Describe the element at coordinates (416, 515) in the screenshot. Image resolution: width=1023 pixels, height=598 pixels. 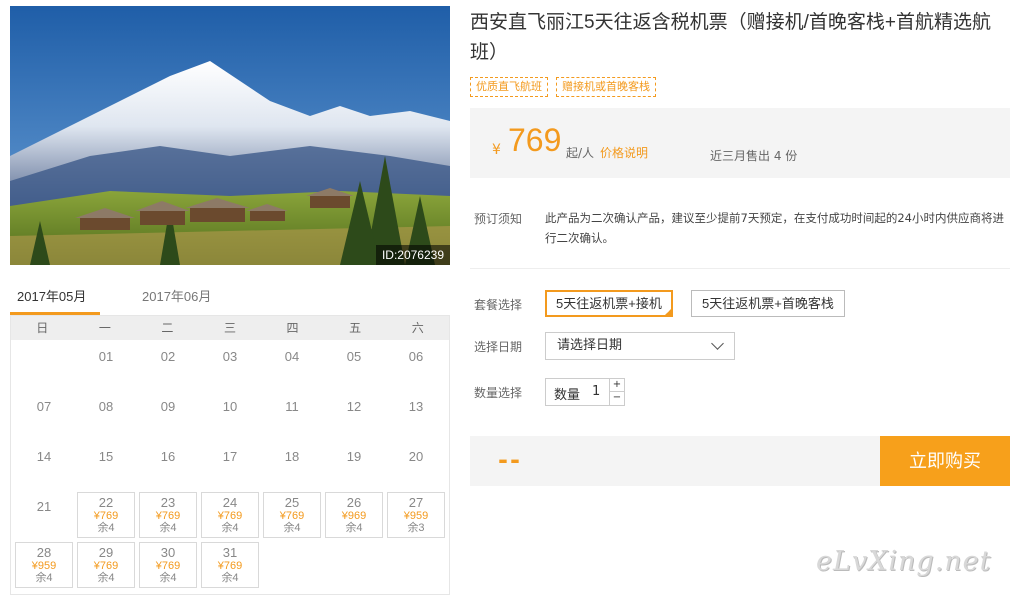
I see `calendar-day: 27 ¥959 余3` at that location.